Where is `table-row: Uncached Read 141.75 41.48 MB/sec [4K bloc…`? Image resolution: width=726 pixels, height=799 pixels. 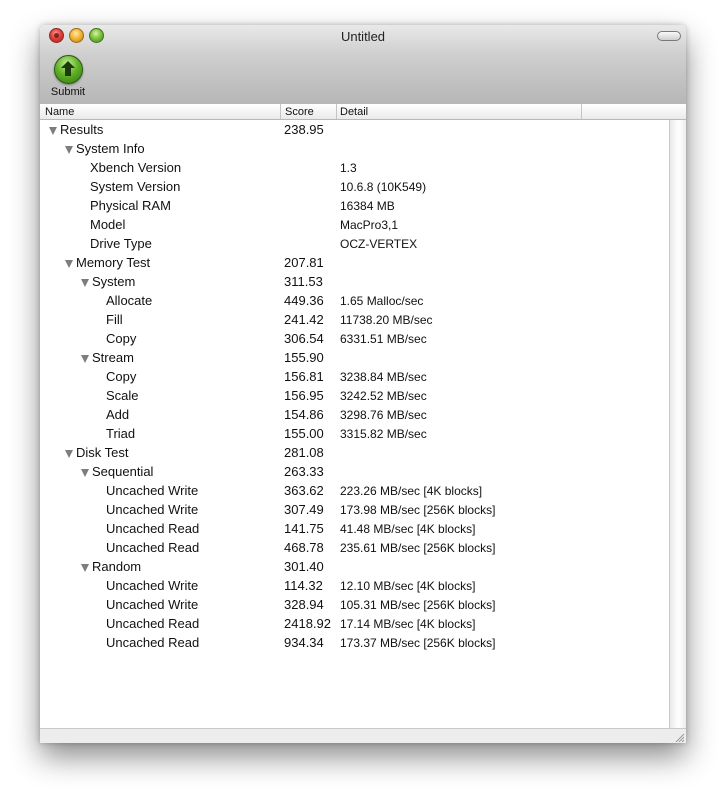 table-row: Uncached Read 141.75 41.48 MB/sec [4K bloc… is located at coordinates (354, 529).